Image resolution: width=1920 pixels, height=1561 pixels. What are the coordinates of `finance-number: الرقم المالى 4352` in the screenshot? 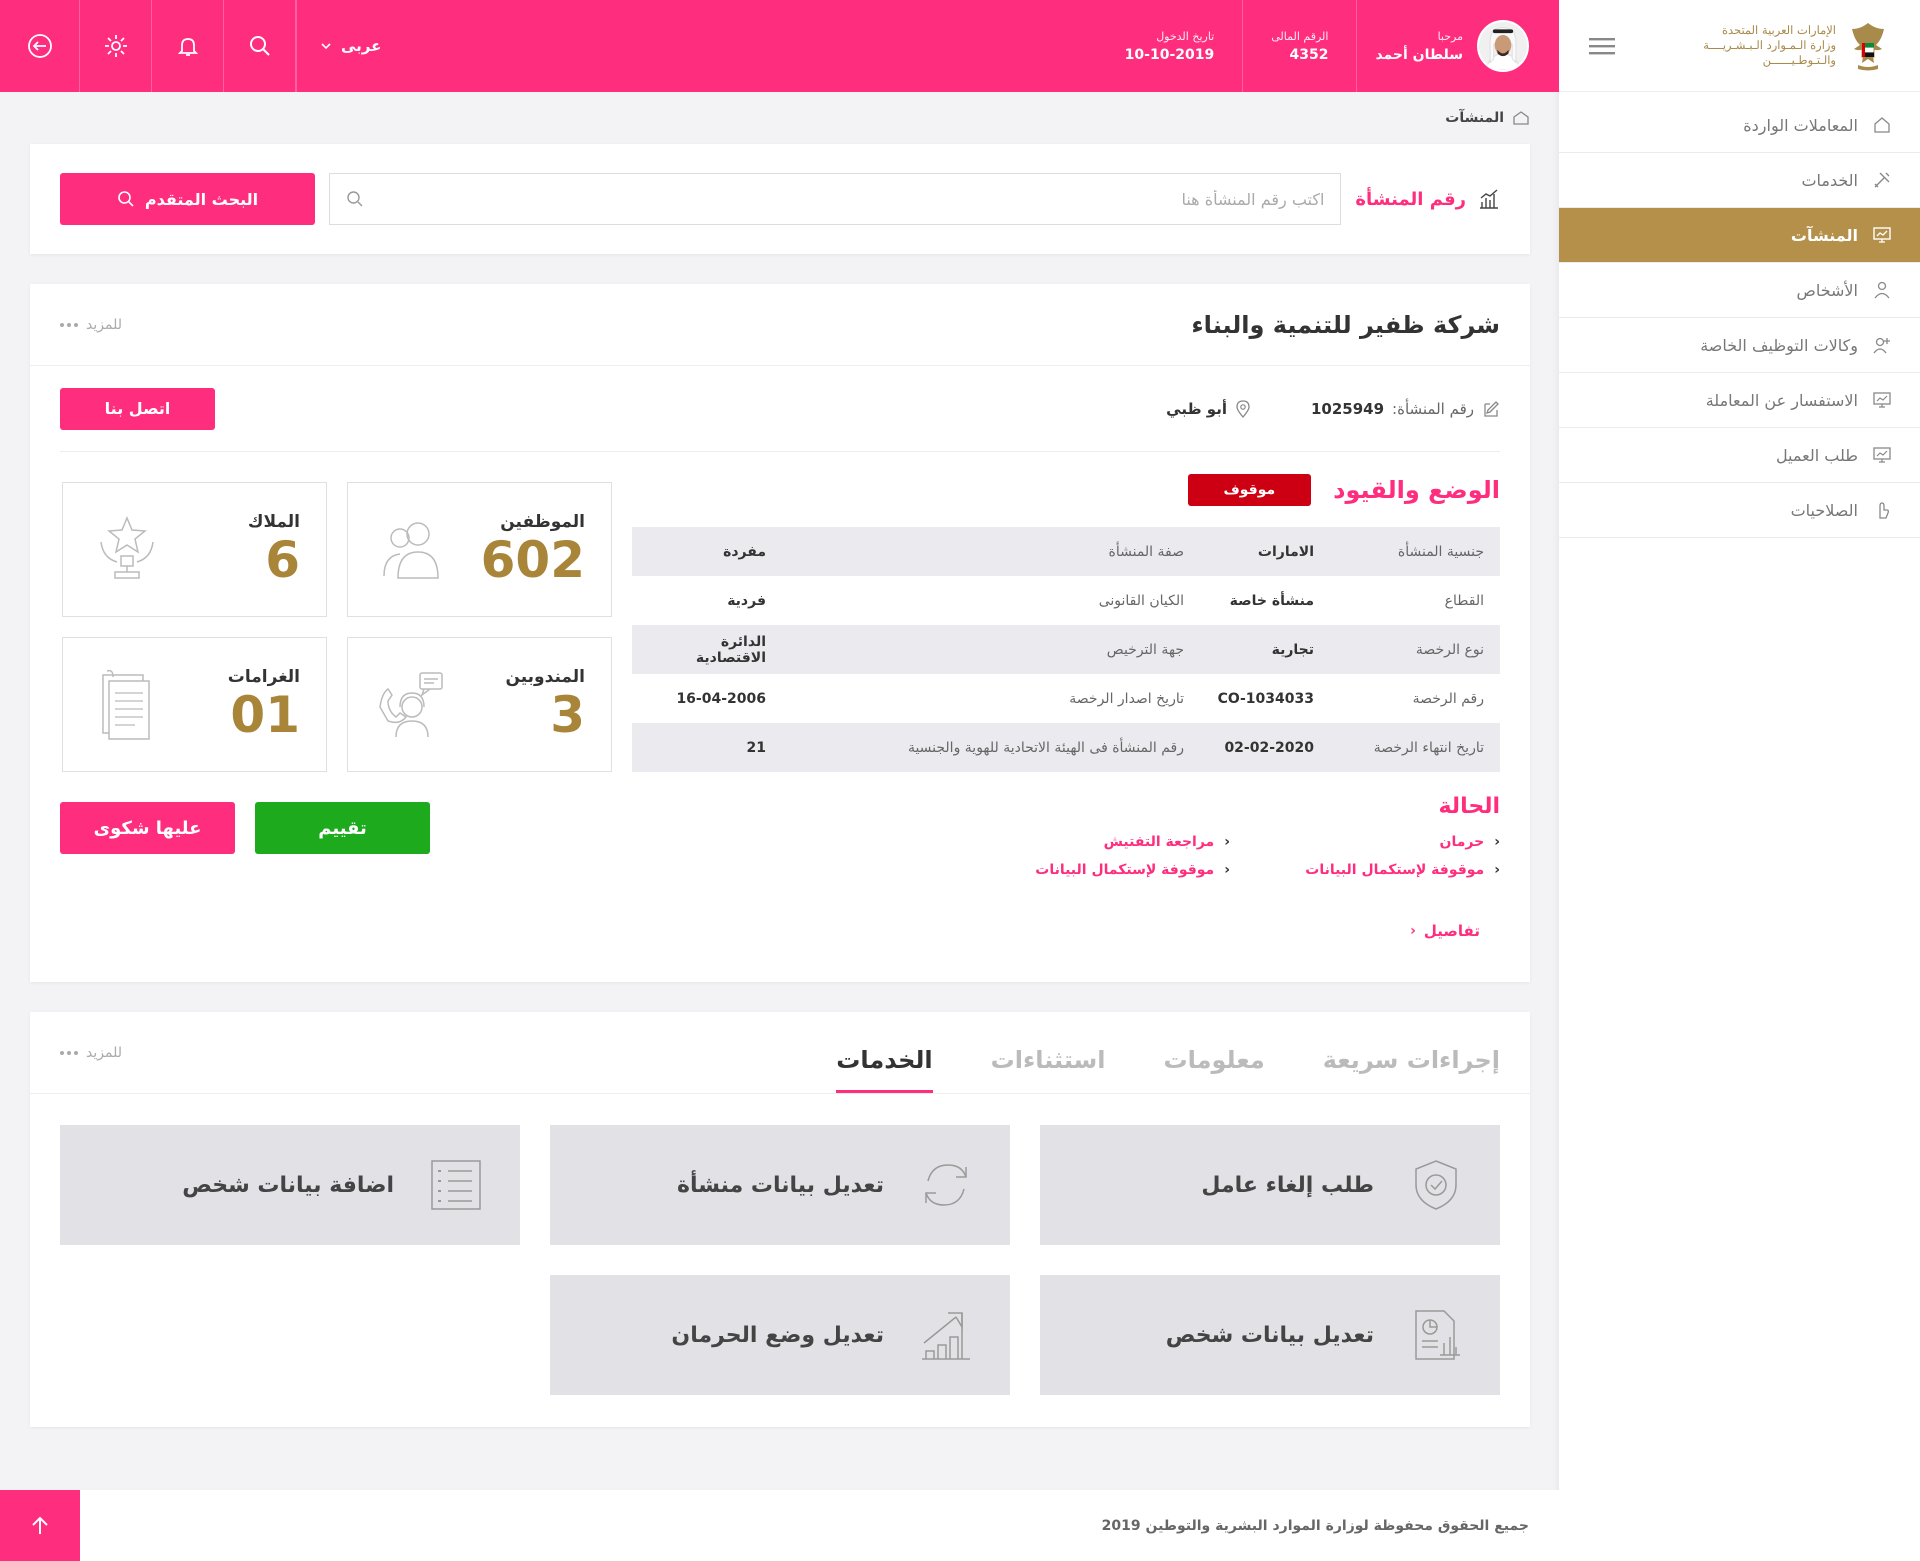 It's located at (1299, 46).